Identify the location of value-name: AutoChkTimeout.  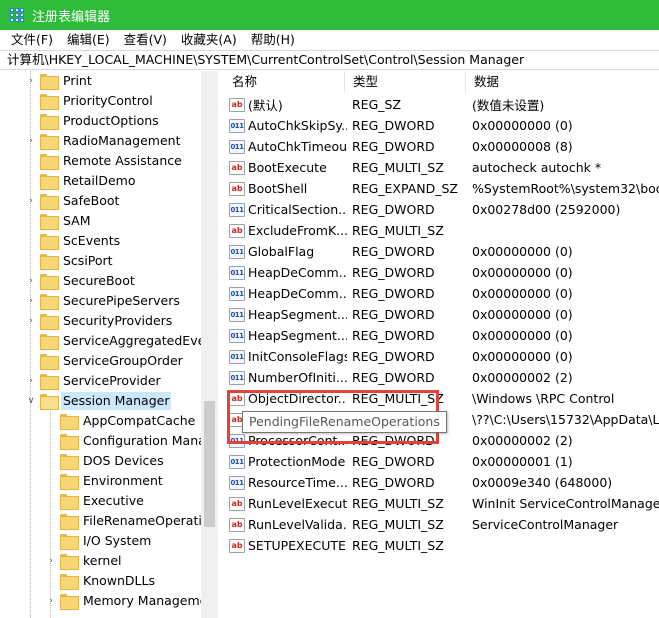
(297, 146).